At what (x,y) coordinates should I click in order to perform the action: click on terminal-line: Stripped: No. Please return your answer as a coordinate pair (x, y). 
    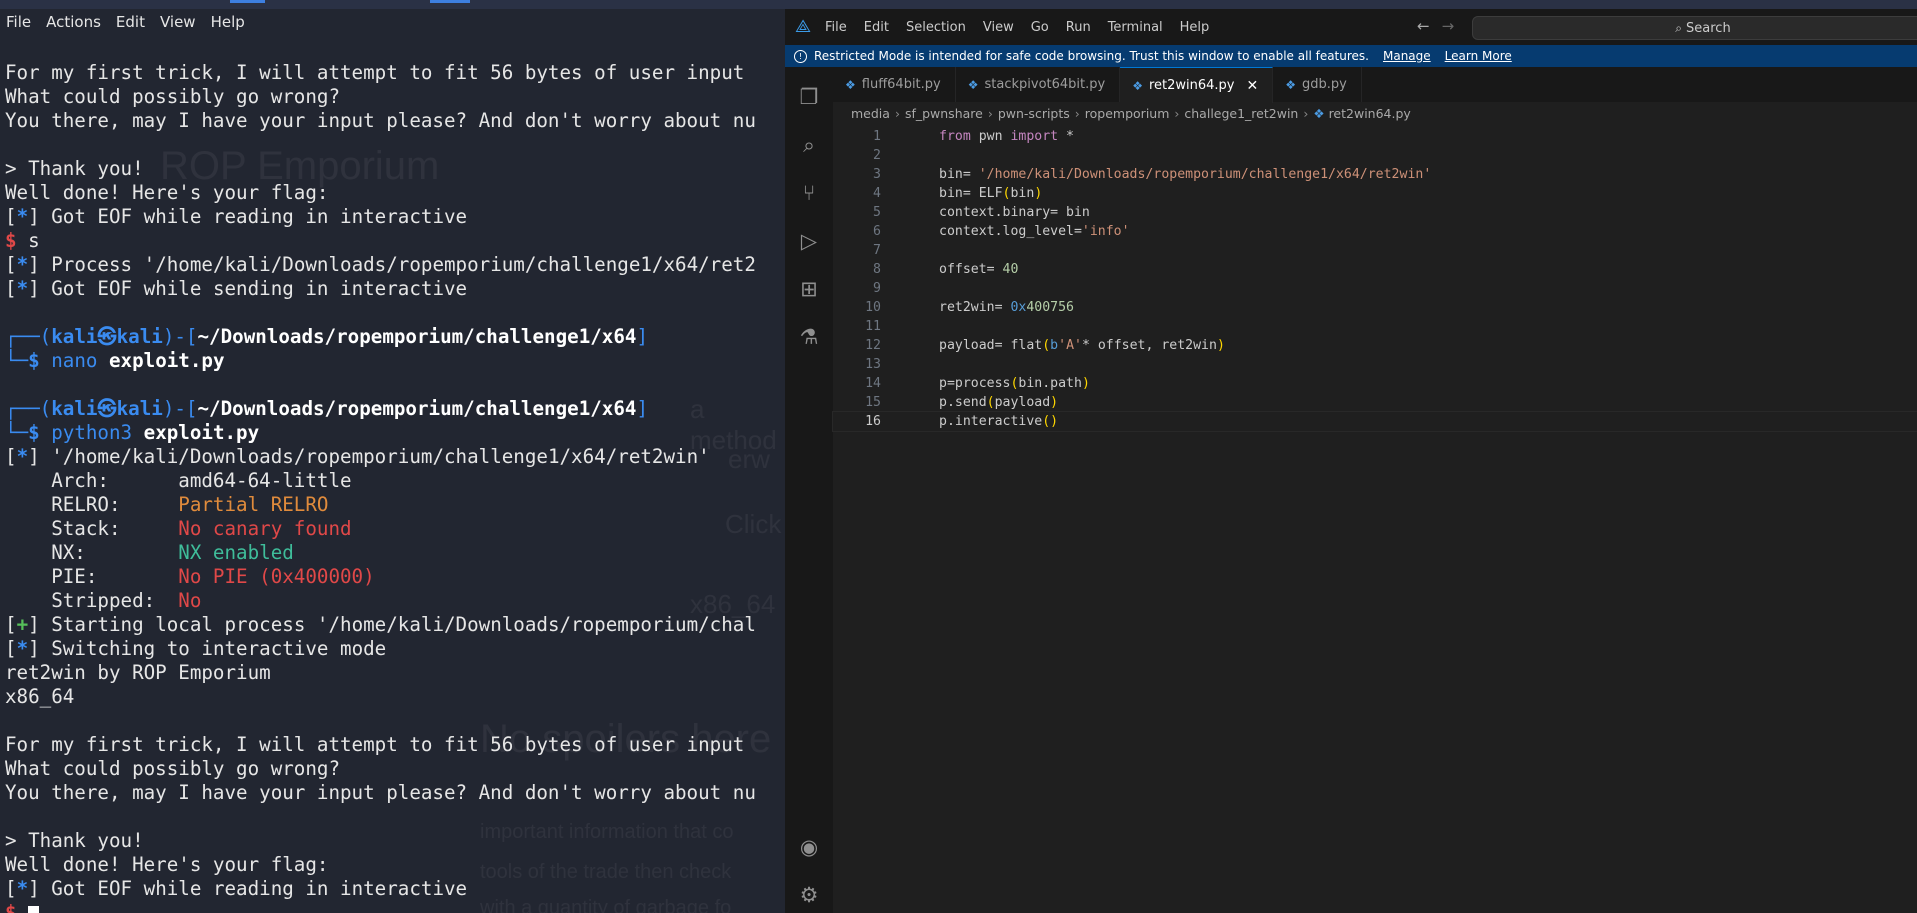
    Looking at the image, I should click on (380, 601).